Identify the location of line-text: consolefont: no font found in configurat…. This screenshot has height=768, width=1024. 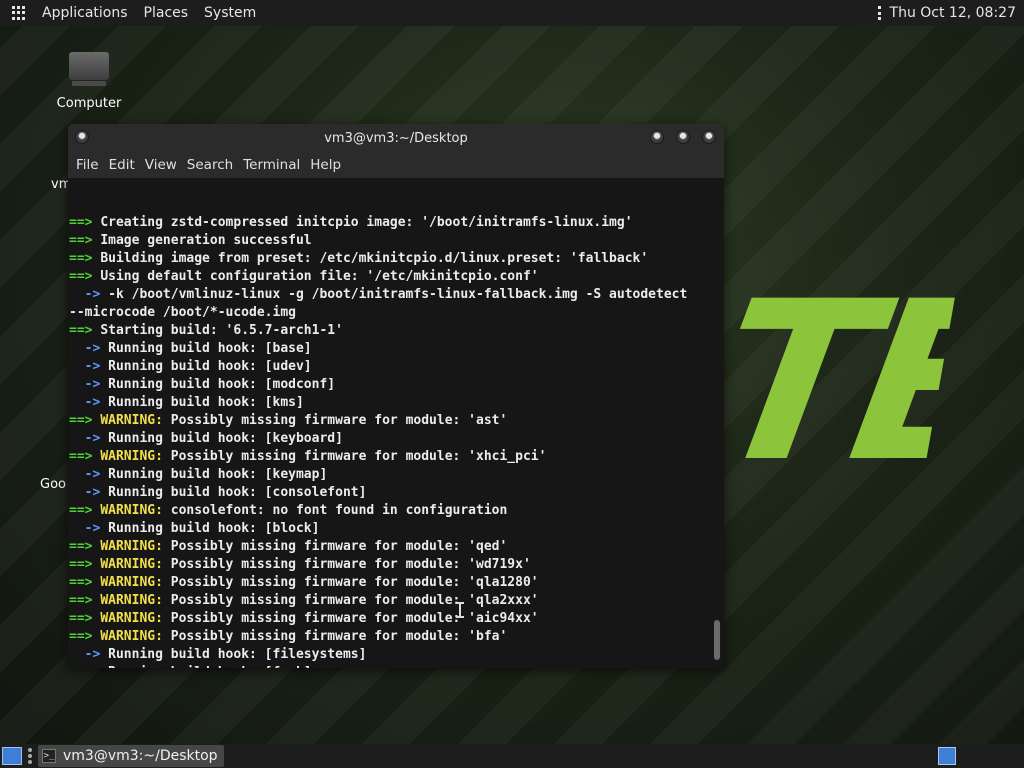
(339, 510).